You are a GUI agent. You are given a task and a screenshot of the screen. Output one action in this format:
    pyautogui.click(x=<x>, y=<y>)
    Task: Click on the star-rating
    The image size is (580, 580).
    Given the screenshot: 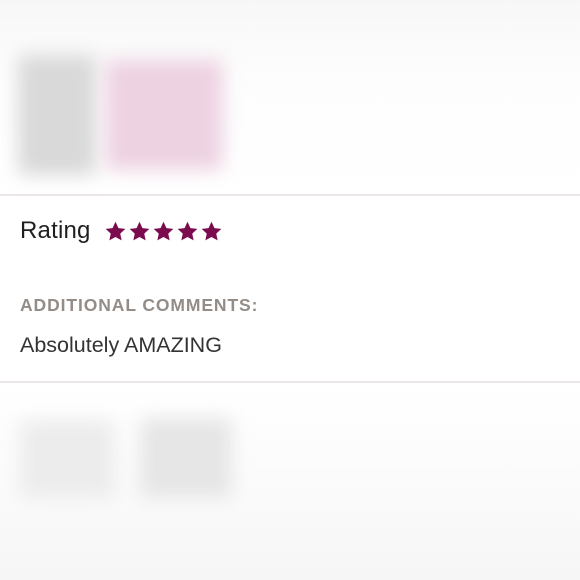 What is the action you would take?
    pyautogui.click(x=163, y=231)
    